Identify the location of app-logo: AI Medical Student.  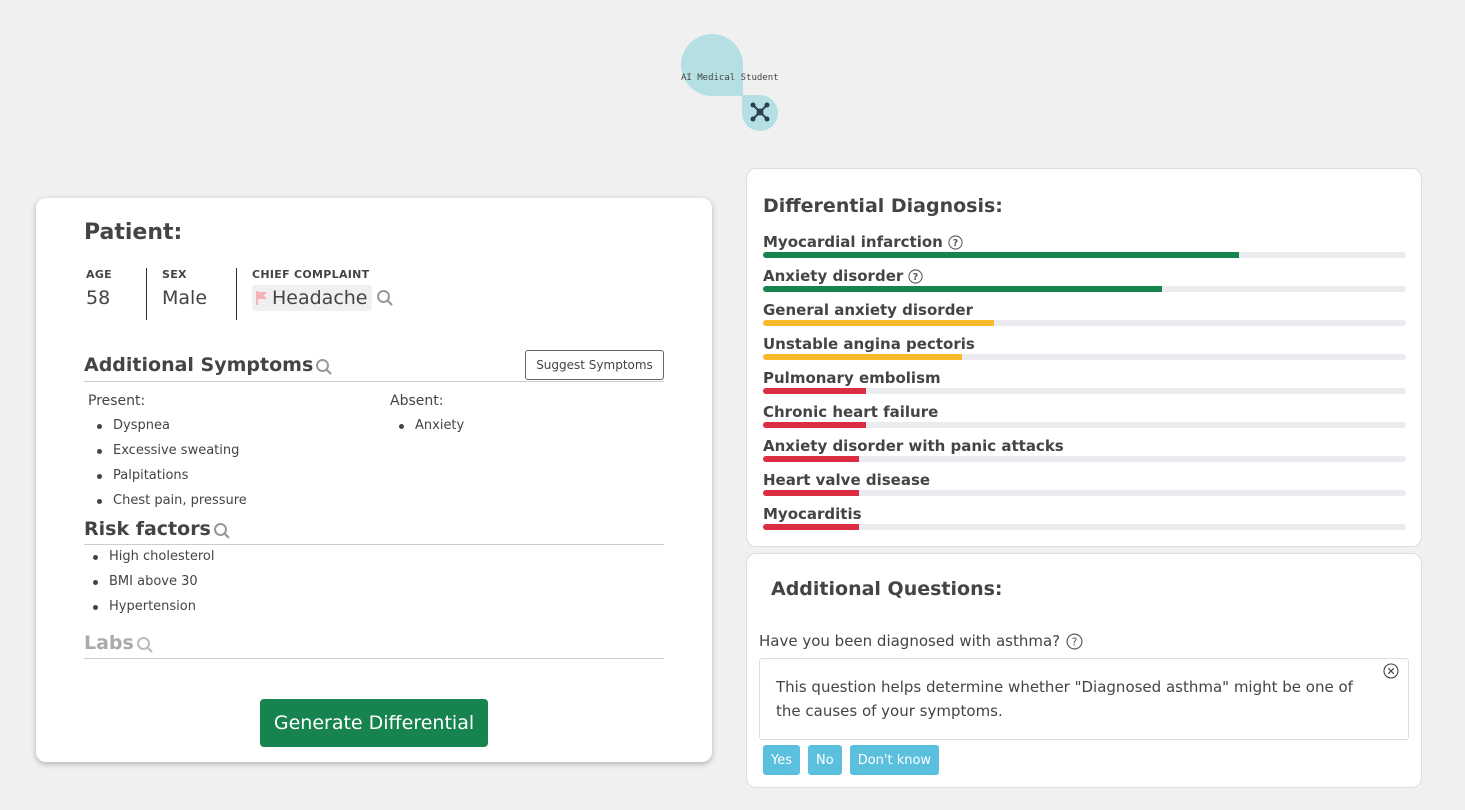
(730, 83).